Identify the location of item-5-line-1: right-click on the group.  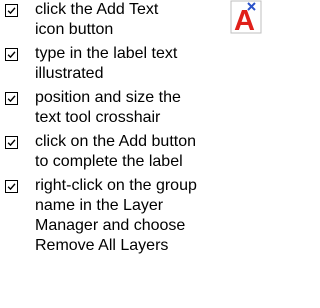
(116, 185).